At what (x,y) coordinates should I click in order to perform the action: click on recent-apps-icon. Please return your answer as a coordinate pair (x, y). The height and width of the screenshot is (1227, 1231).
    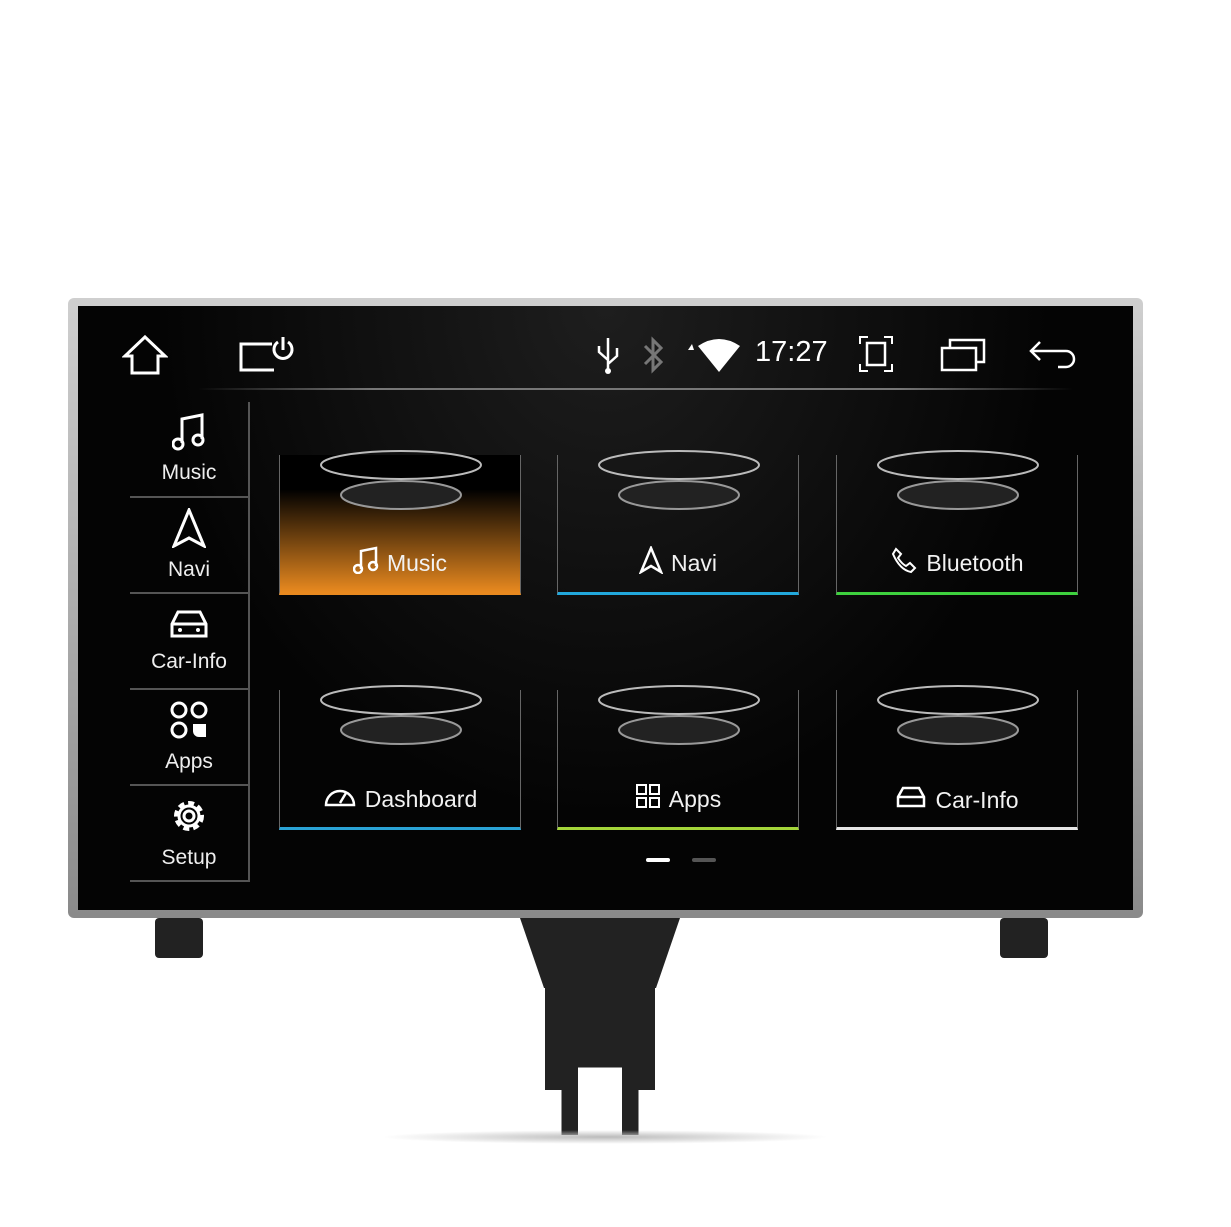
    Looking at the image, I should click on (964, 354).